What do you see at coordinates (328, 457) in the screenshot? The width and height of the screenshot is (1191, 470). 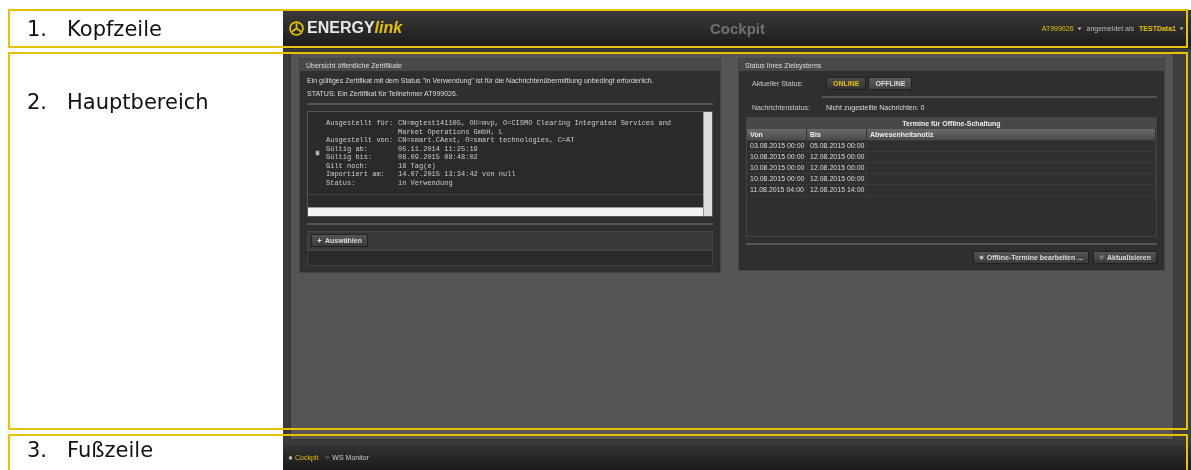 I see `chevrons-icon` at bounding box center [328, 457].